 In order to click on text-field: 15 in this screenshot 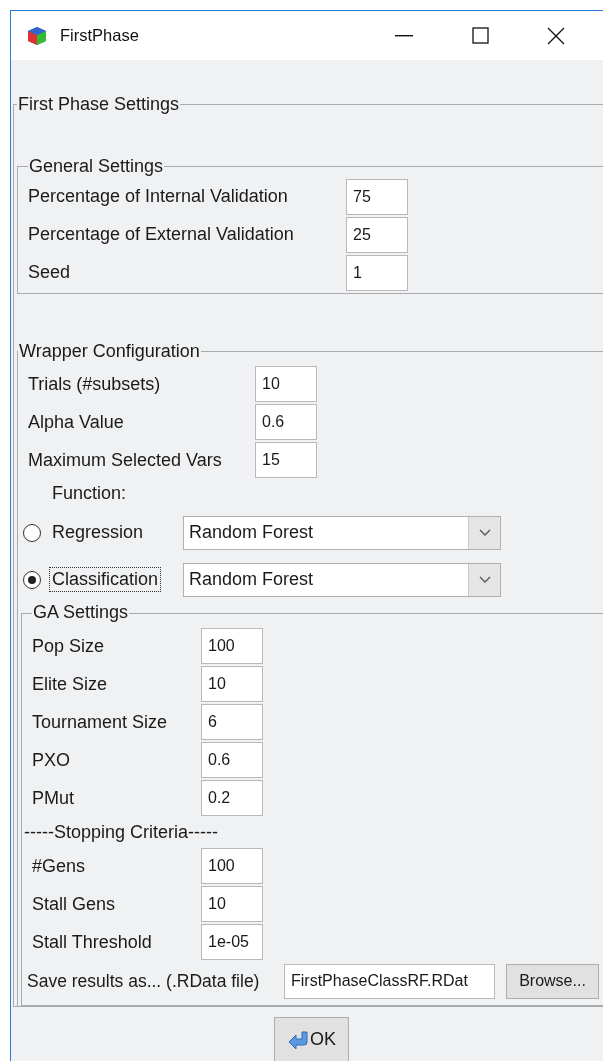, I will do `click(286, 460)`.